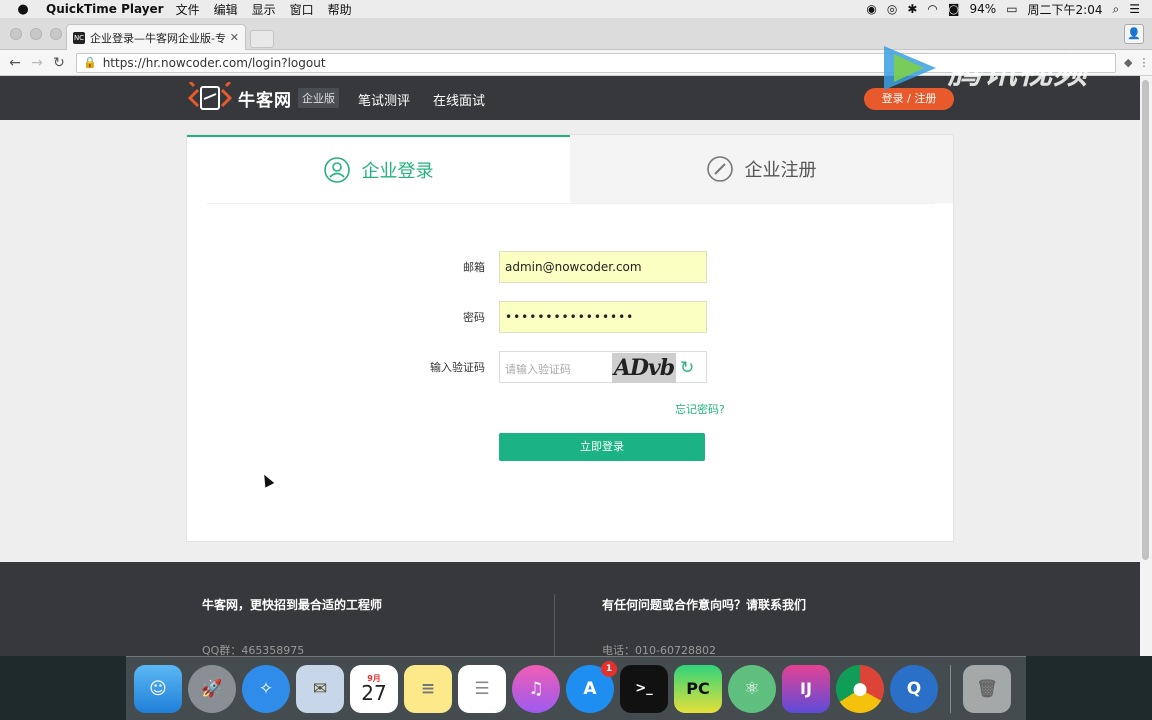 This screenshot has width=1152, height=720. Describe the element at coordinates (860, 688) in the screenshot. I see `chrome-icon: ●` at that location.